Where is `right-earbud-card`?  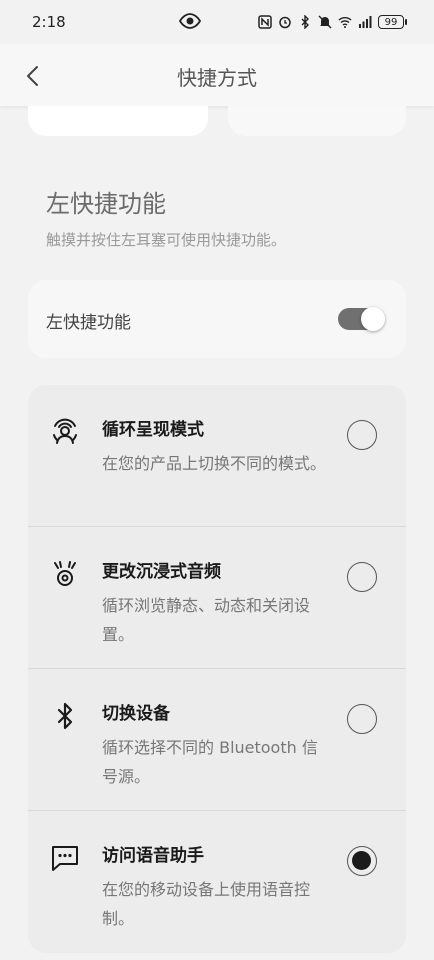 right-earbud-card is located at coordinates (317, 121).